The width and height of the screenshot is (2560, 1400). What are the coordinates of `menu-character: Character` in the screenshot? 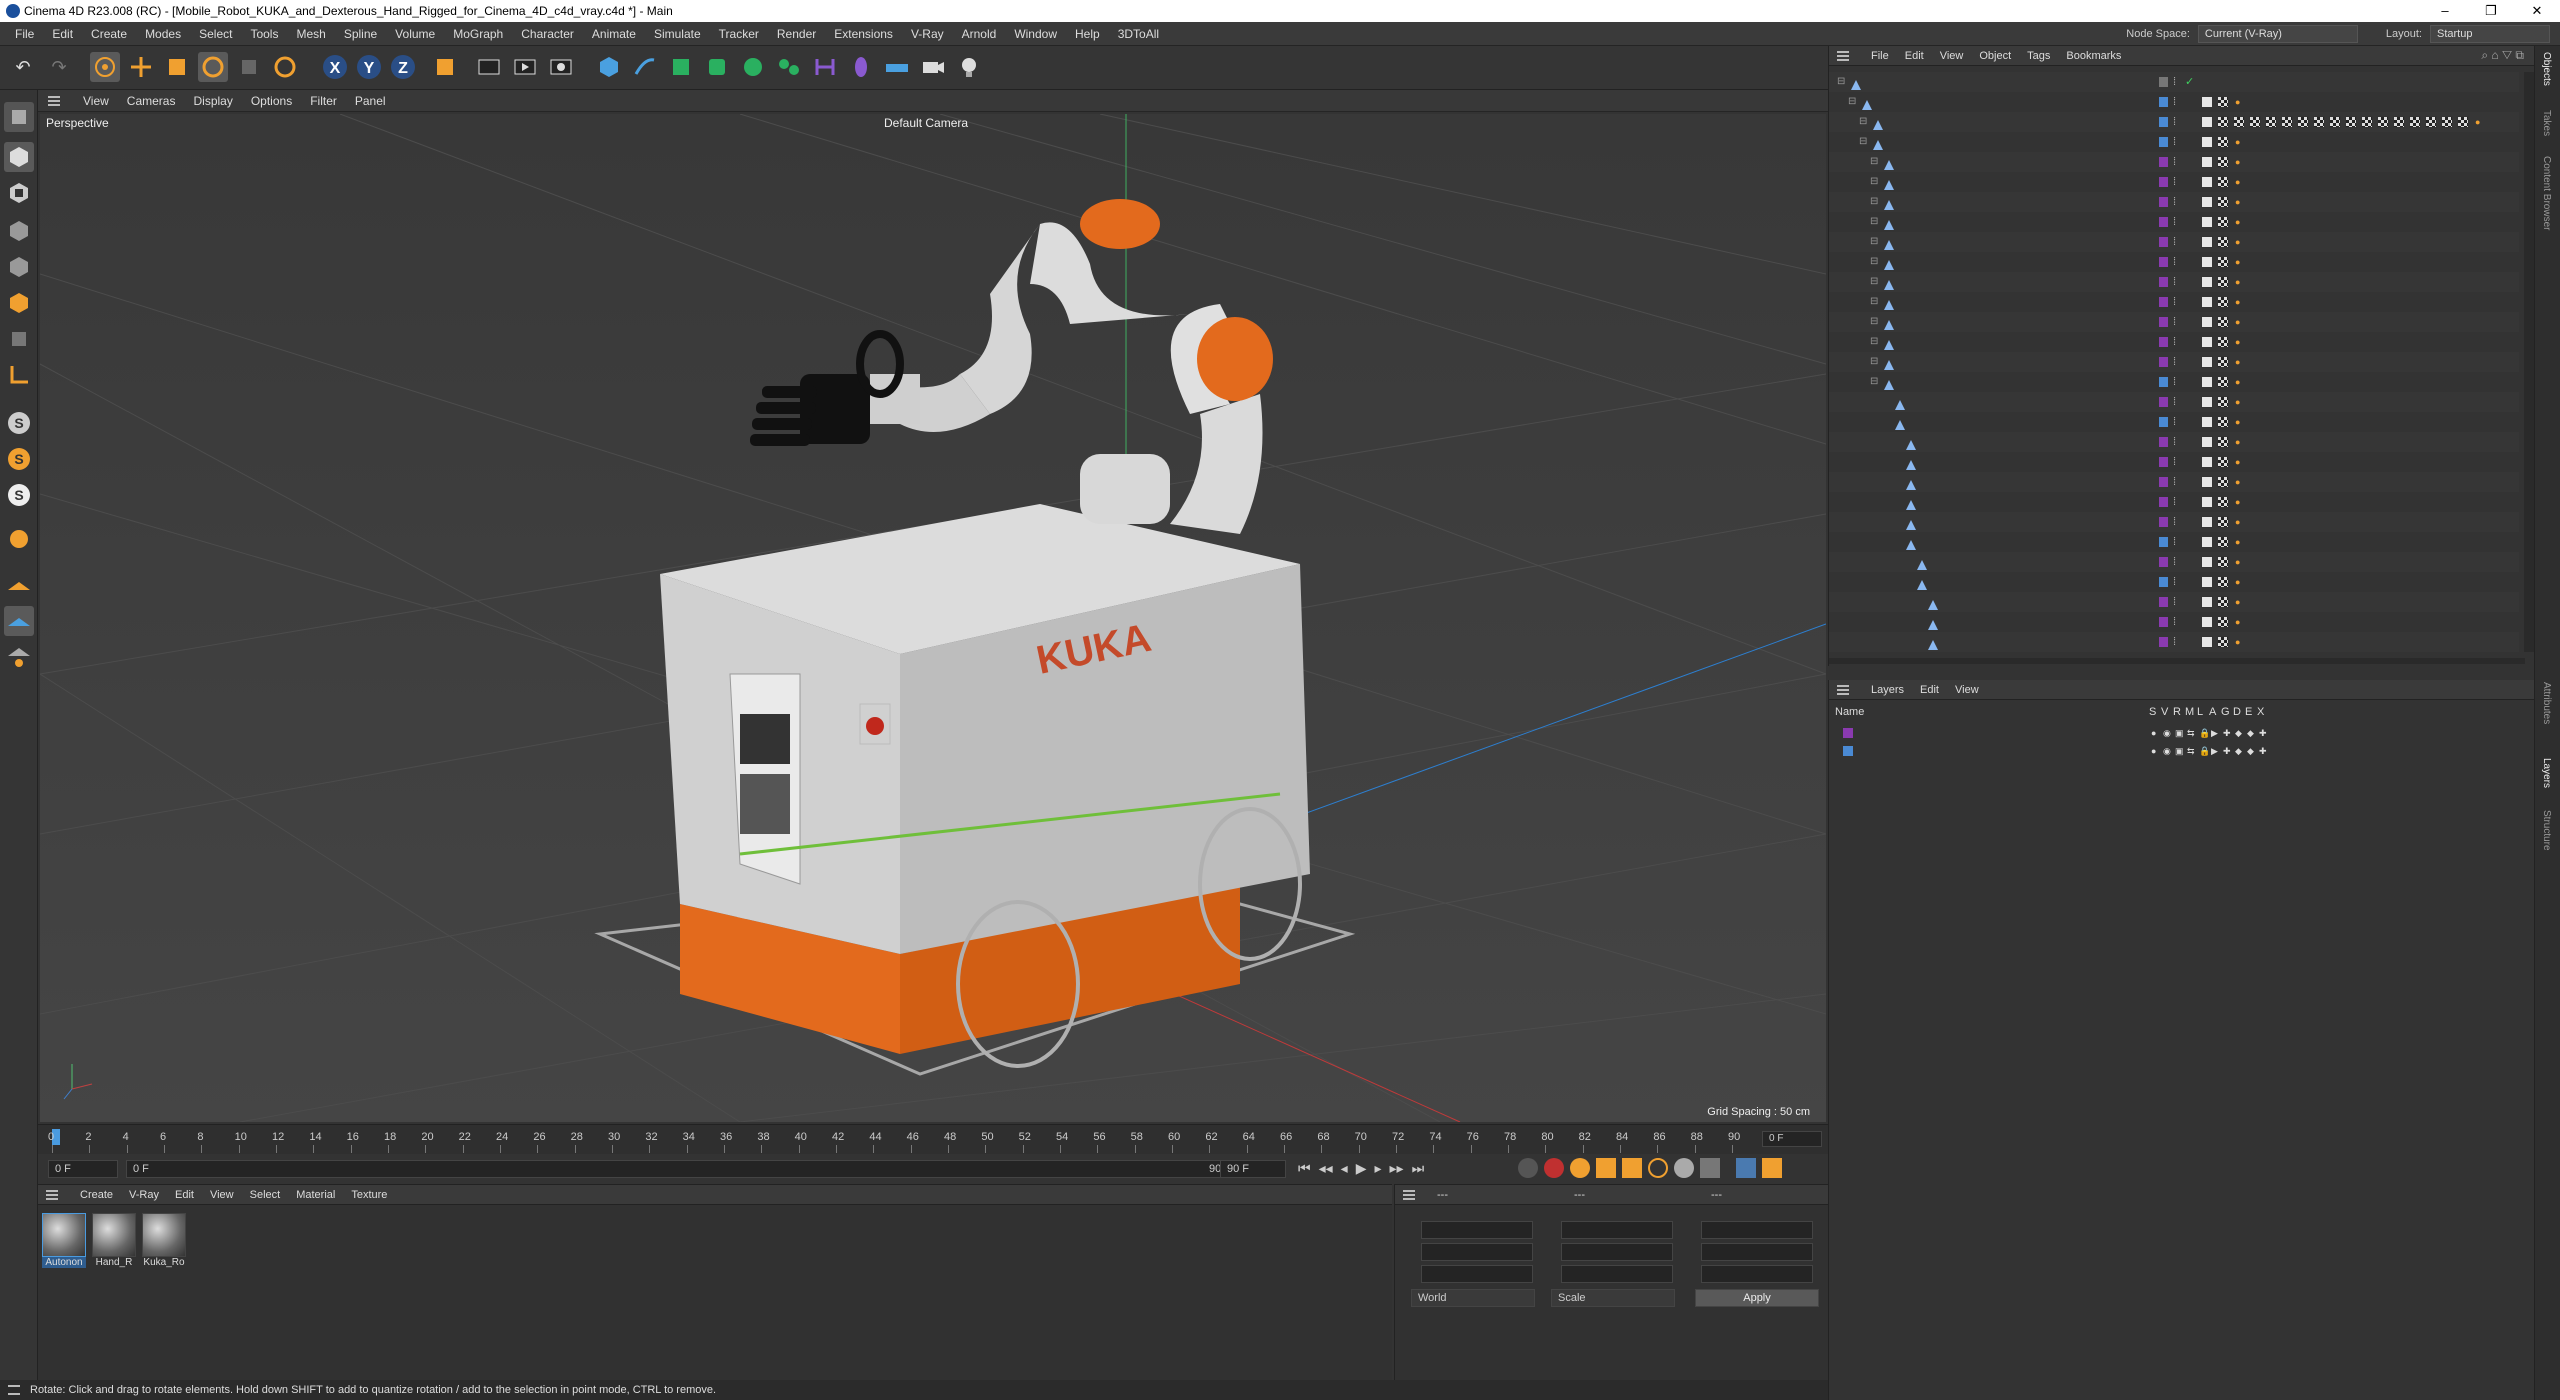 It's located at (547, 34).